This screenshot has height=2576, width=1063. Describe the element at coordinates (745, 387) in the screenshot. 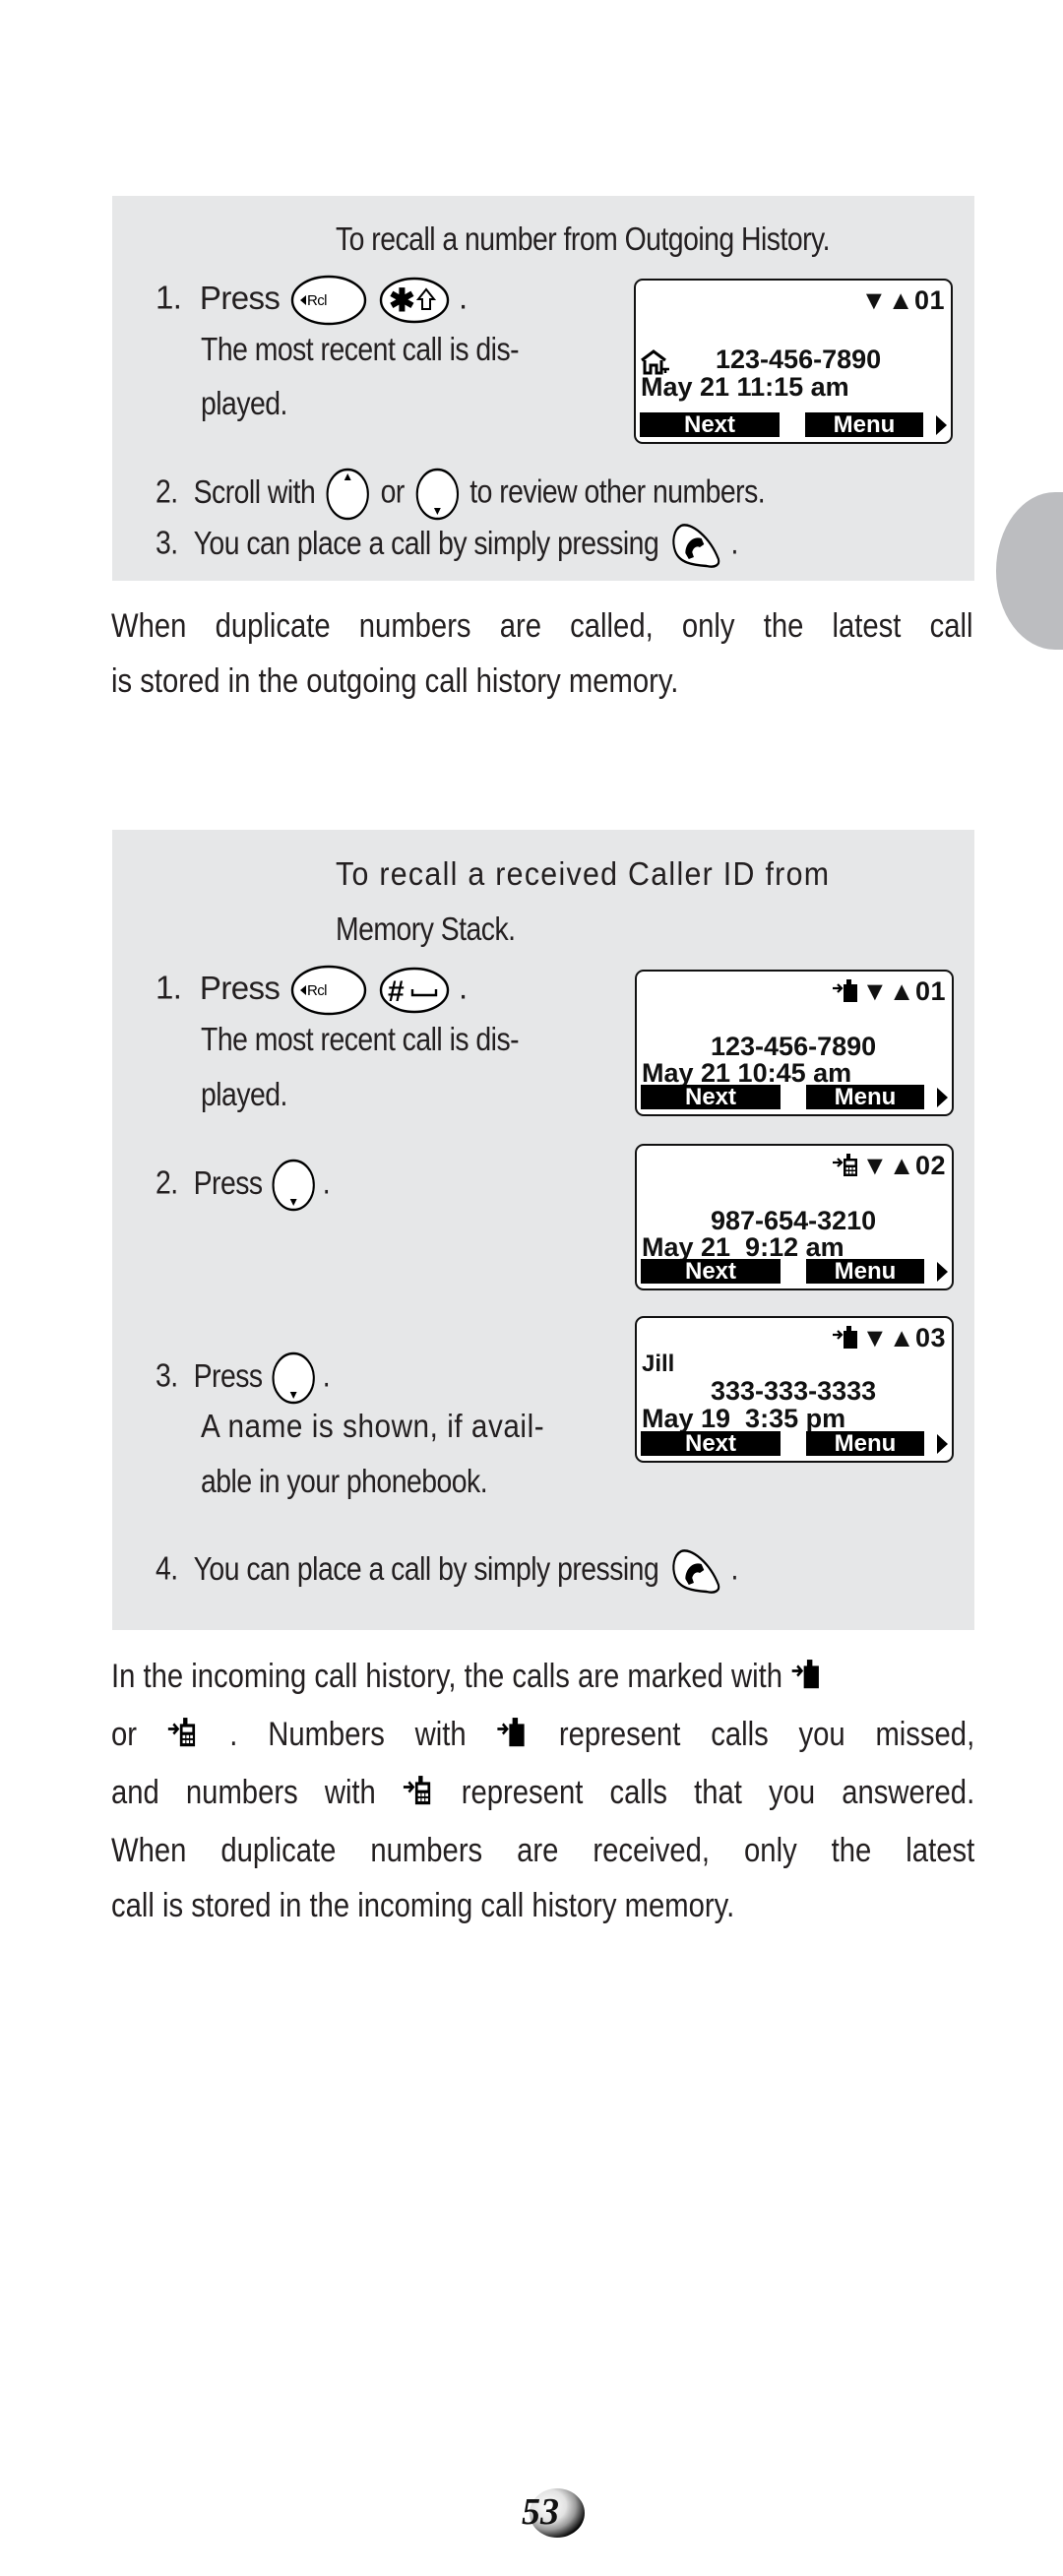

I see `lcd-datetime: May 21 11:15 am` at that location.